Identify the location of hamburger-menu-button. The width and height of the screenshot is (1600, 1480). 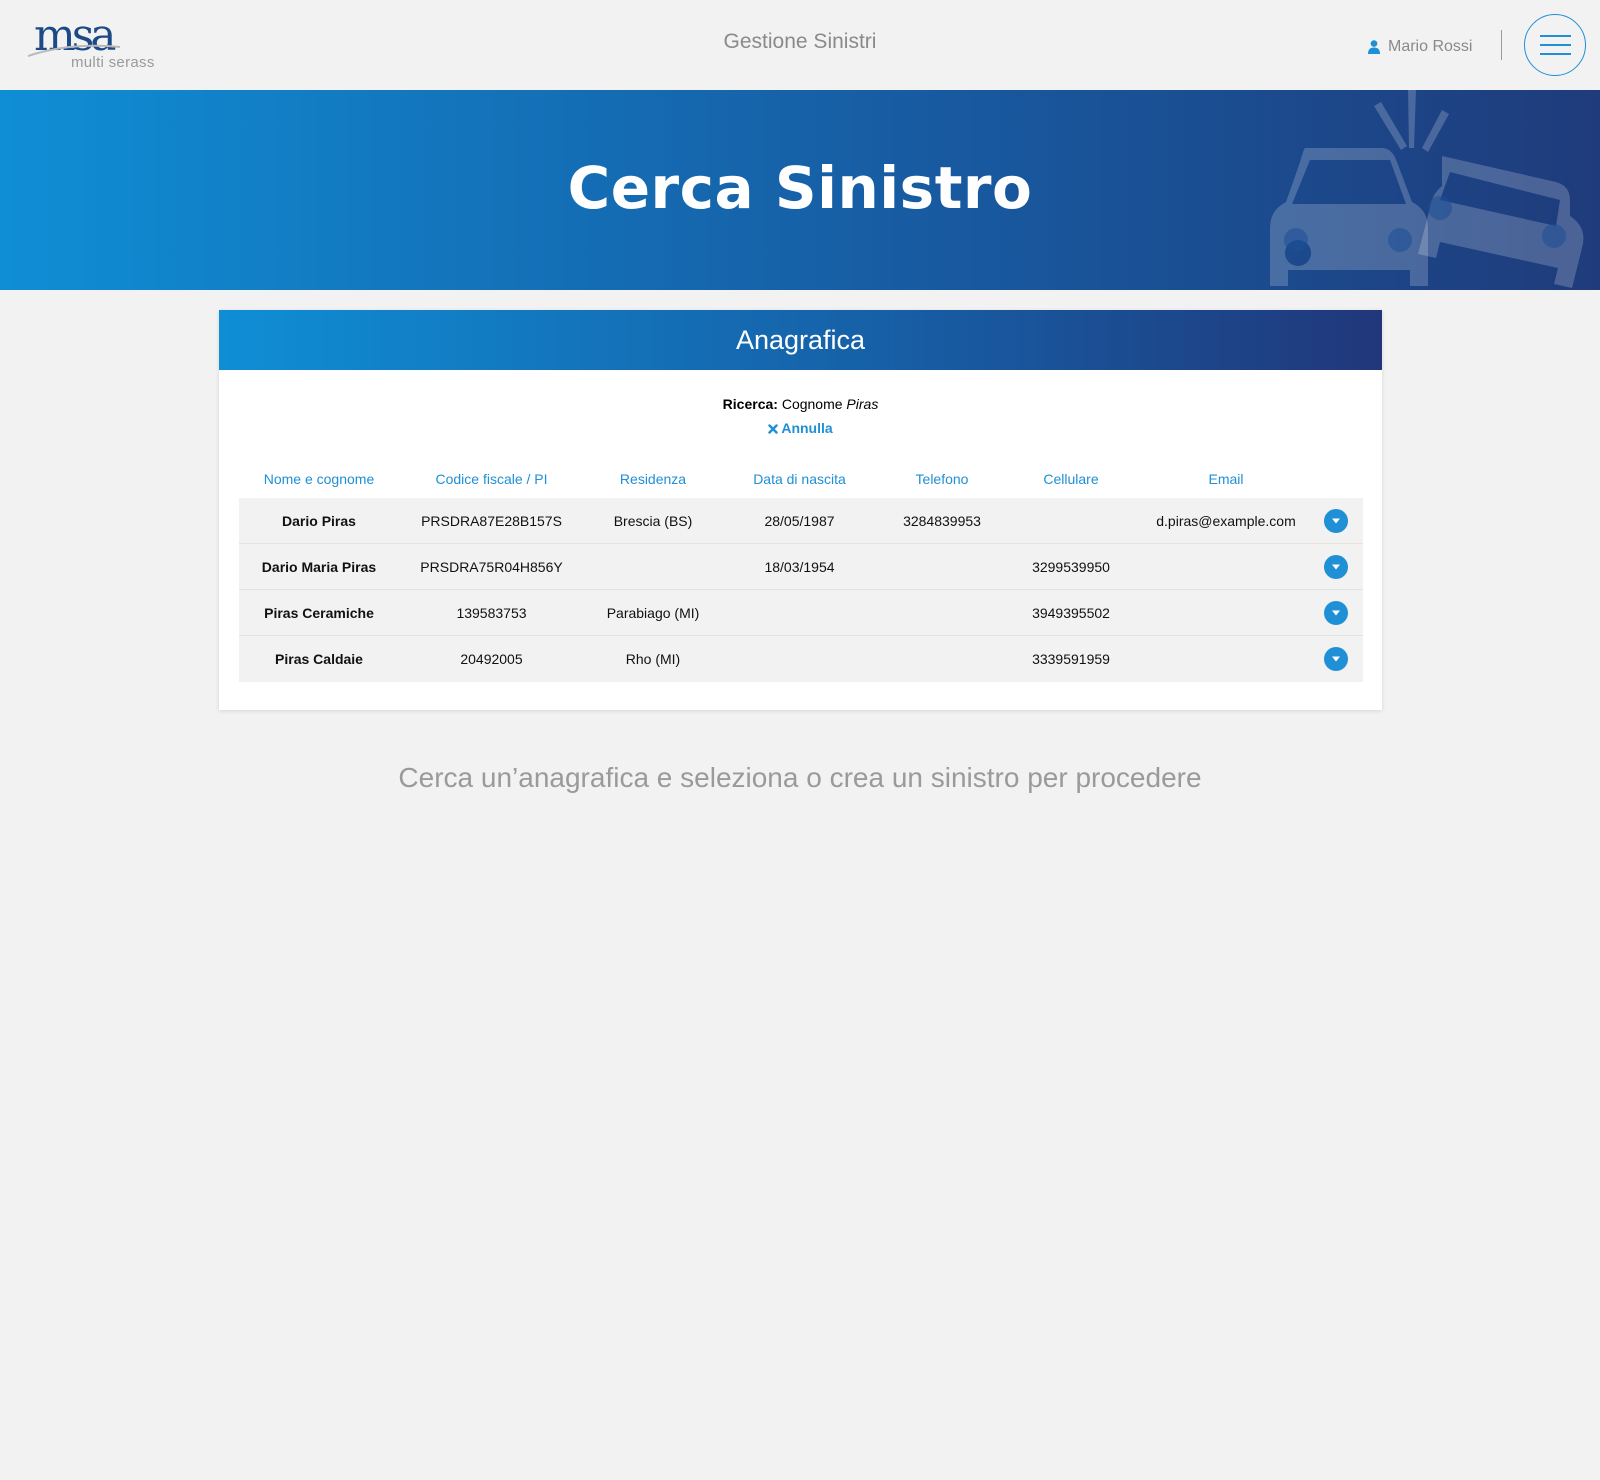
(1555, 45).